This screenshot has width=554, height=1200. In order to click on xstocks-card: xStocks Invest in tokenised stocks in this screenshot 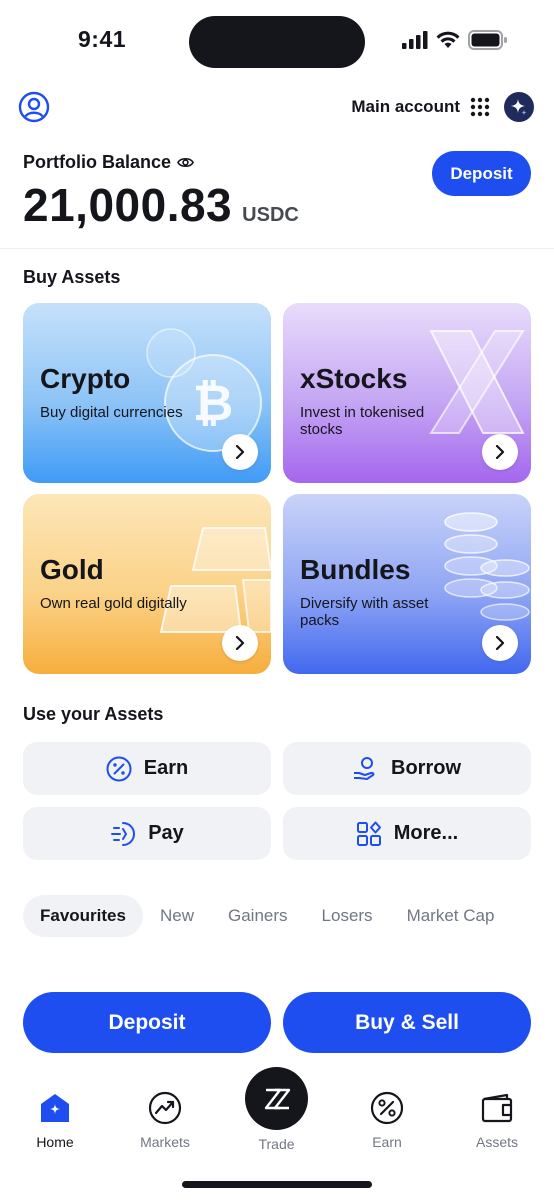, I will do `click(407, 393)`.